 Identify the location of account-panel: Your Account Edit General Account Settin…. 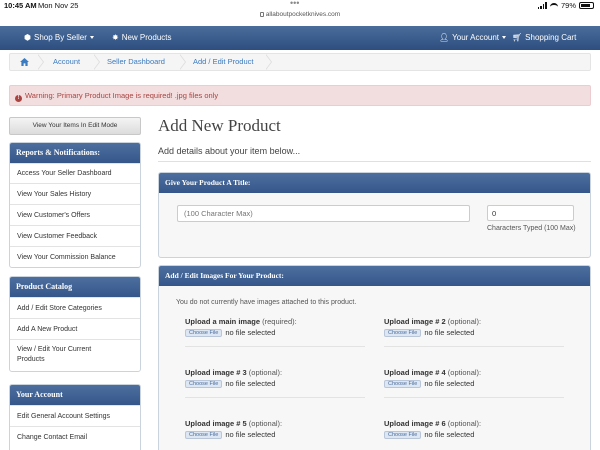
(75, 417).